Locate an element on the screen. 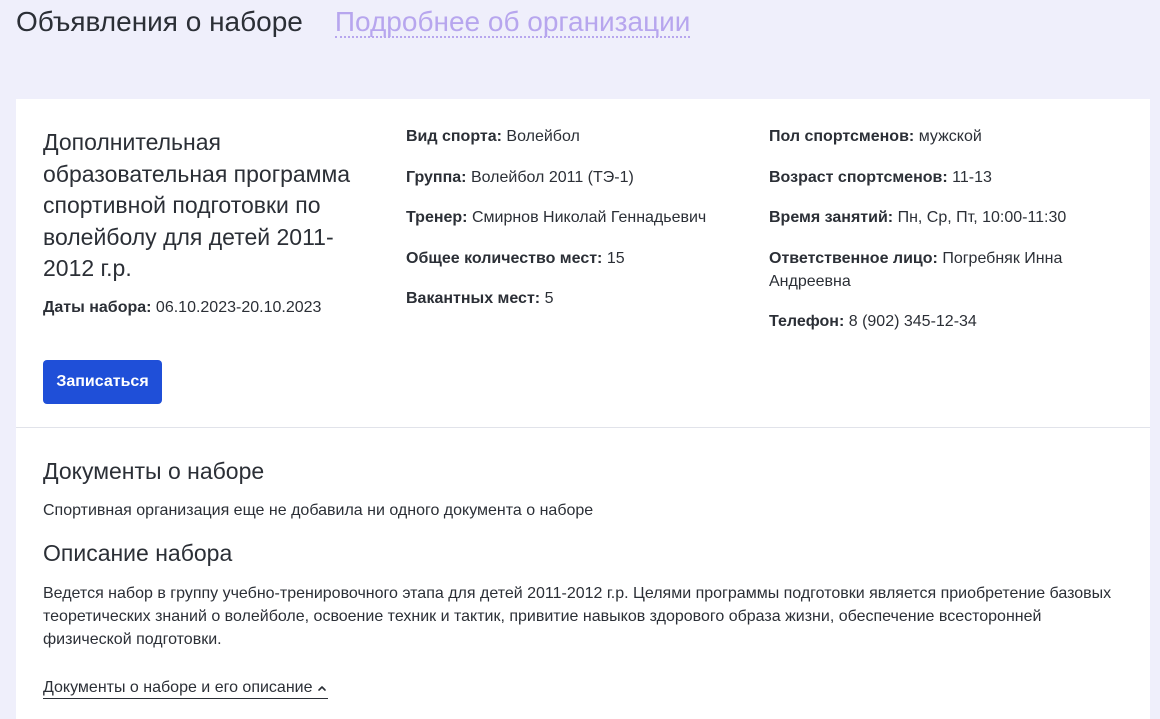 The image size is (1160, 719). field-value: 8 (902) 345-12-34 is located at coordinates (912, 321).